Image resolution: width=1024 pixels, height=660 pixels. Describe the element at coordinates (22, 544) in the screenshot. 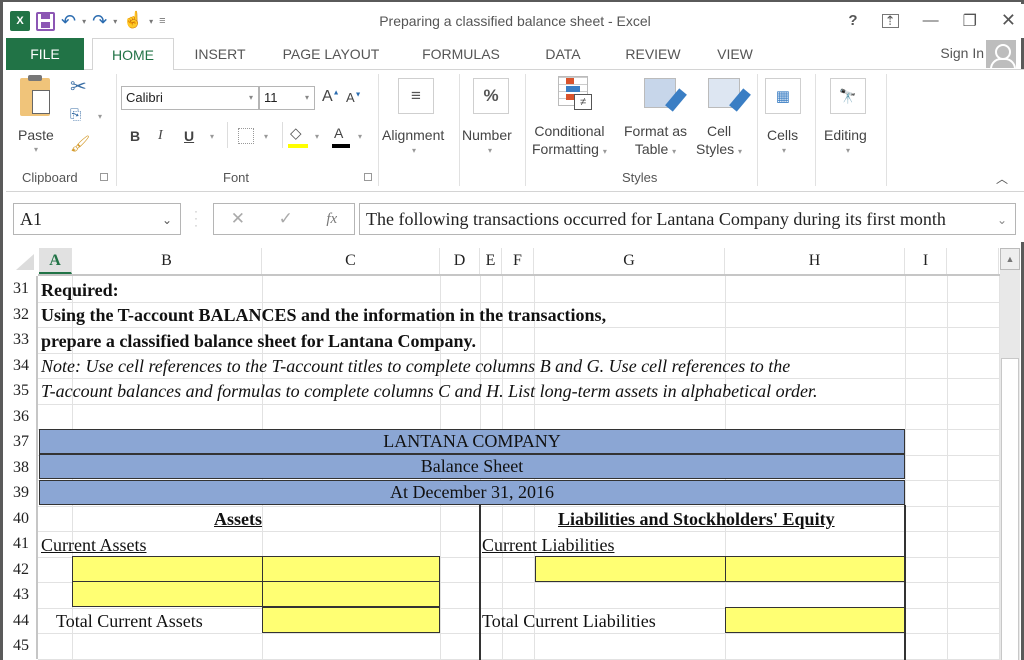

I see `row-header-41: 41` at that location.